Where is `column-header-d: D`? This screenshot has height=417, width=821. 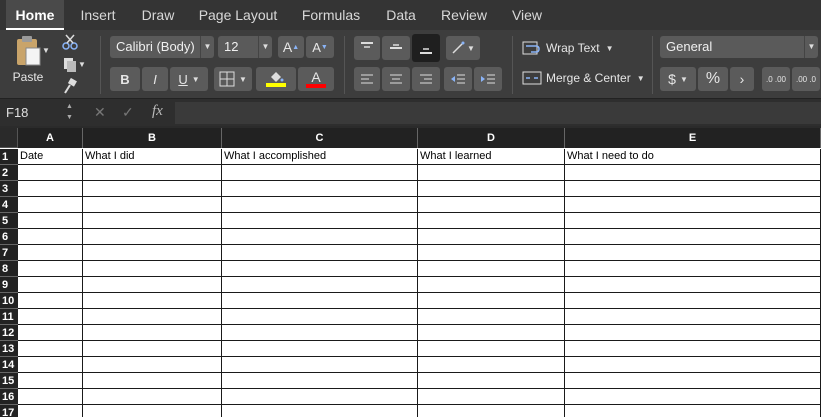 column-header-d: D is located at coordinates (491, 138).